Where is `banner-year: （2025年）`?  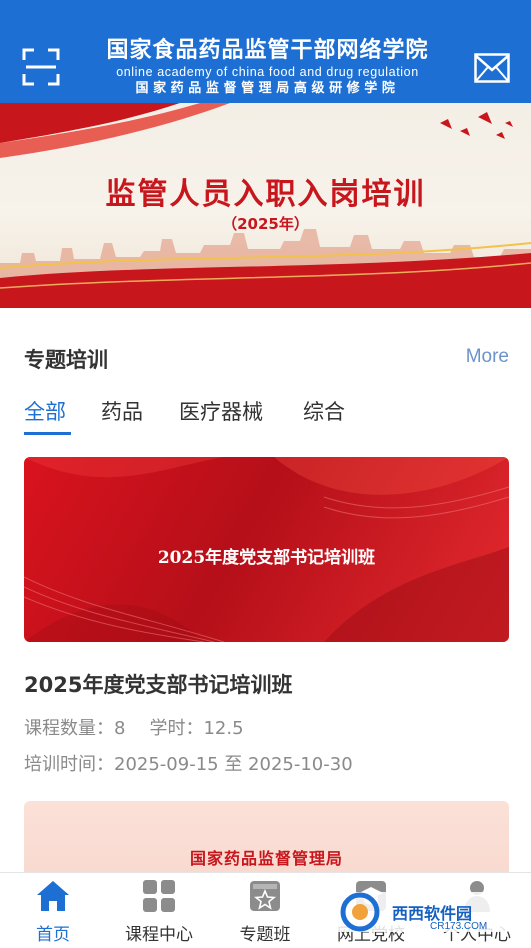 banner-year: （2025年） is located at coordinates (265, 224).